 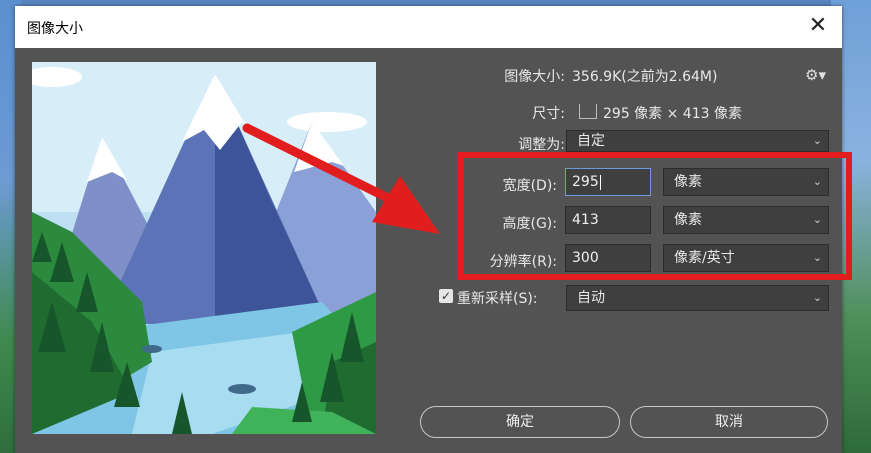 What do you see at coordinates (406, 205) in the screenshot?
I see `arrow-head` at bounding box center [406, 205].